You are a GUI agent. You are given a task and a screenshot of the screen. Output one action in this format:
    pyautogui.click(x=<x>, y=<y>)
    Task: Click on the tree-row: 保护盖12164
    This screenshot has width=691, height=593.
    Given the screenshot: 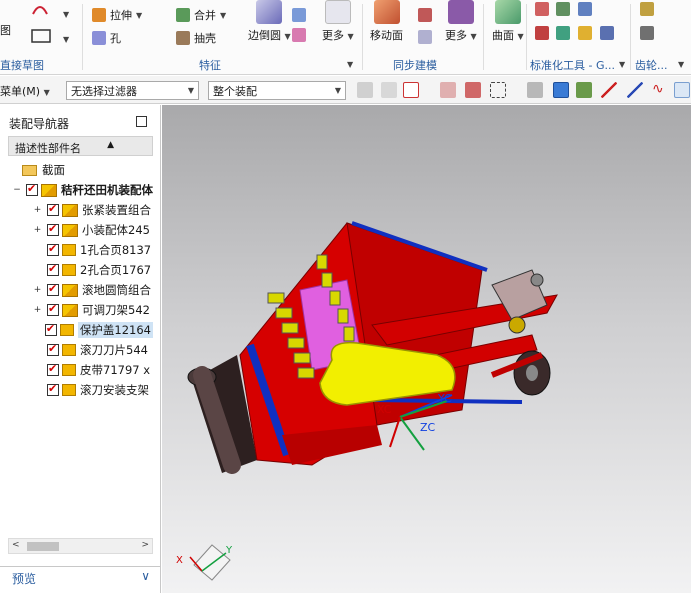 What is the action you would take?
    pyautogui.click(x=80, y=330)
    